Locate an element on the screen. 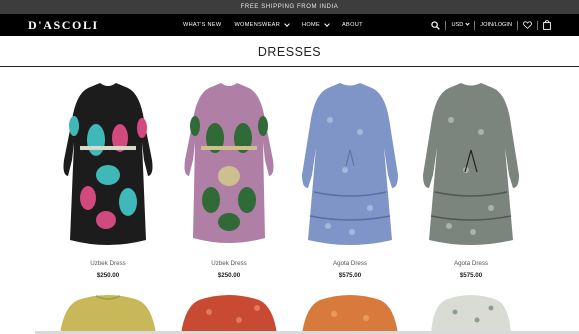  nav-item-womenswear: WOMENSWEAR is located at coordinates (262, 24).